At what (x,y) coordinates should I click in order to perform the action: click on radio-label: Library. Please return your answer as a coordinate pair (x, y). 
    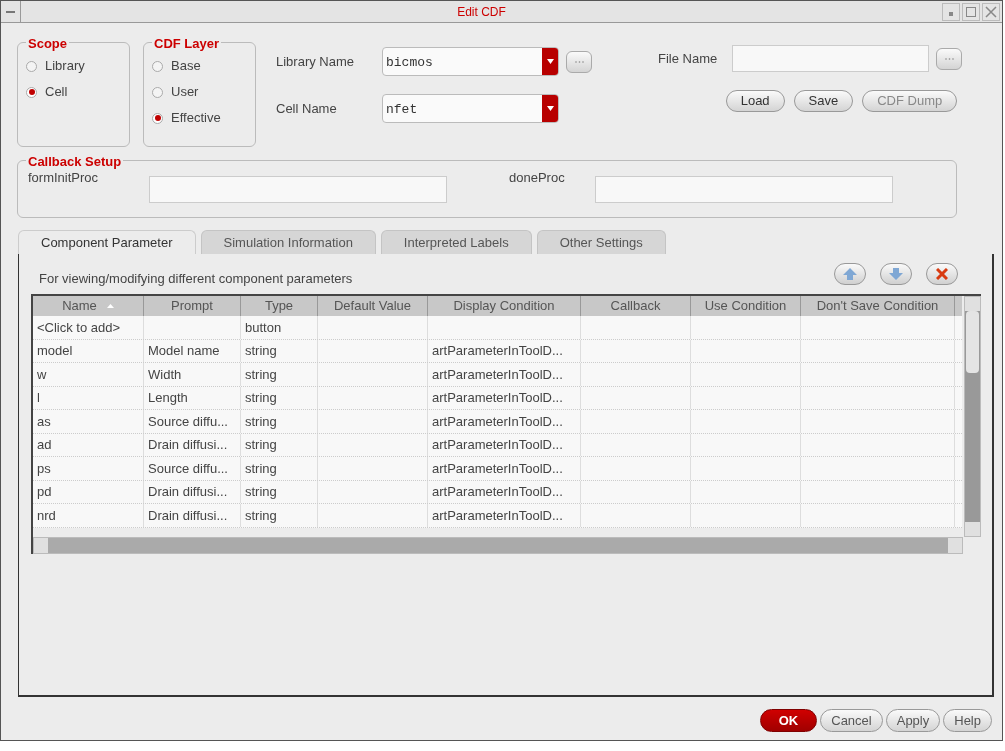
    Looking at the image, I should click on (65, 66).